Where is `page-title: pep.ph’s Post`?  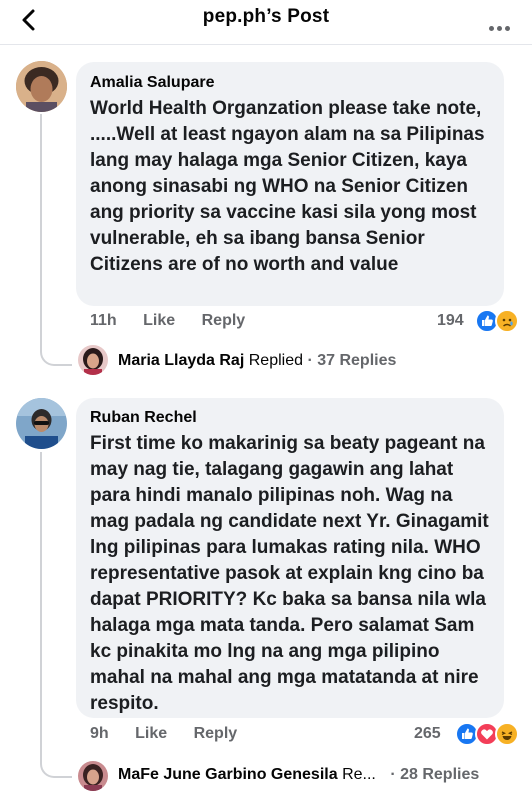
page-title: pep.ph’s Post is located at coordinates (266, 16).